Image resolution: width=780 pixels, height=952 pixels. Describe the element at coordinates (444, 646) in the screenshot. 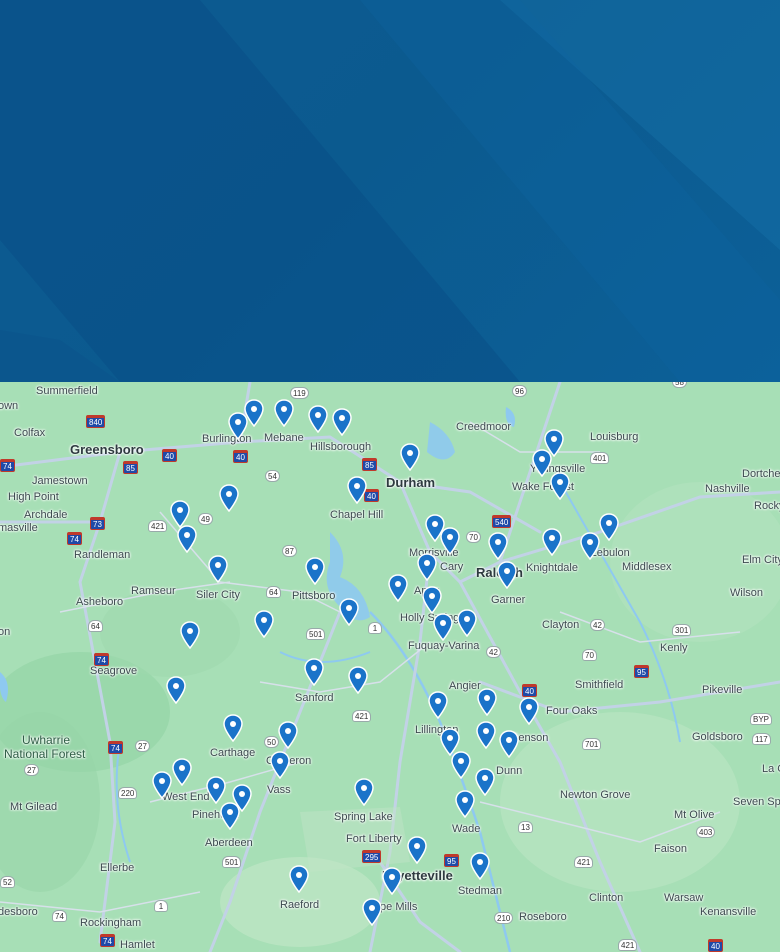

I see `place-label: Fuquay-Varina` at that location.